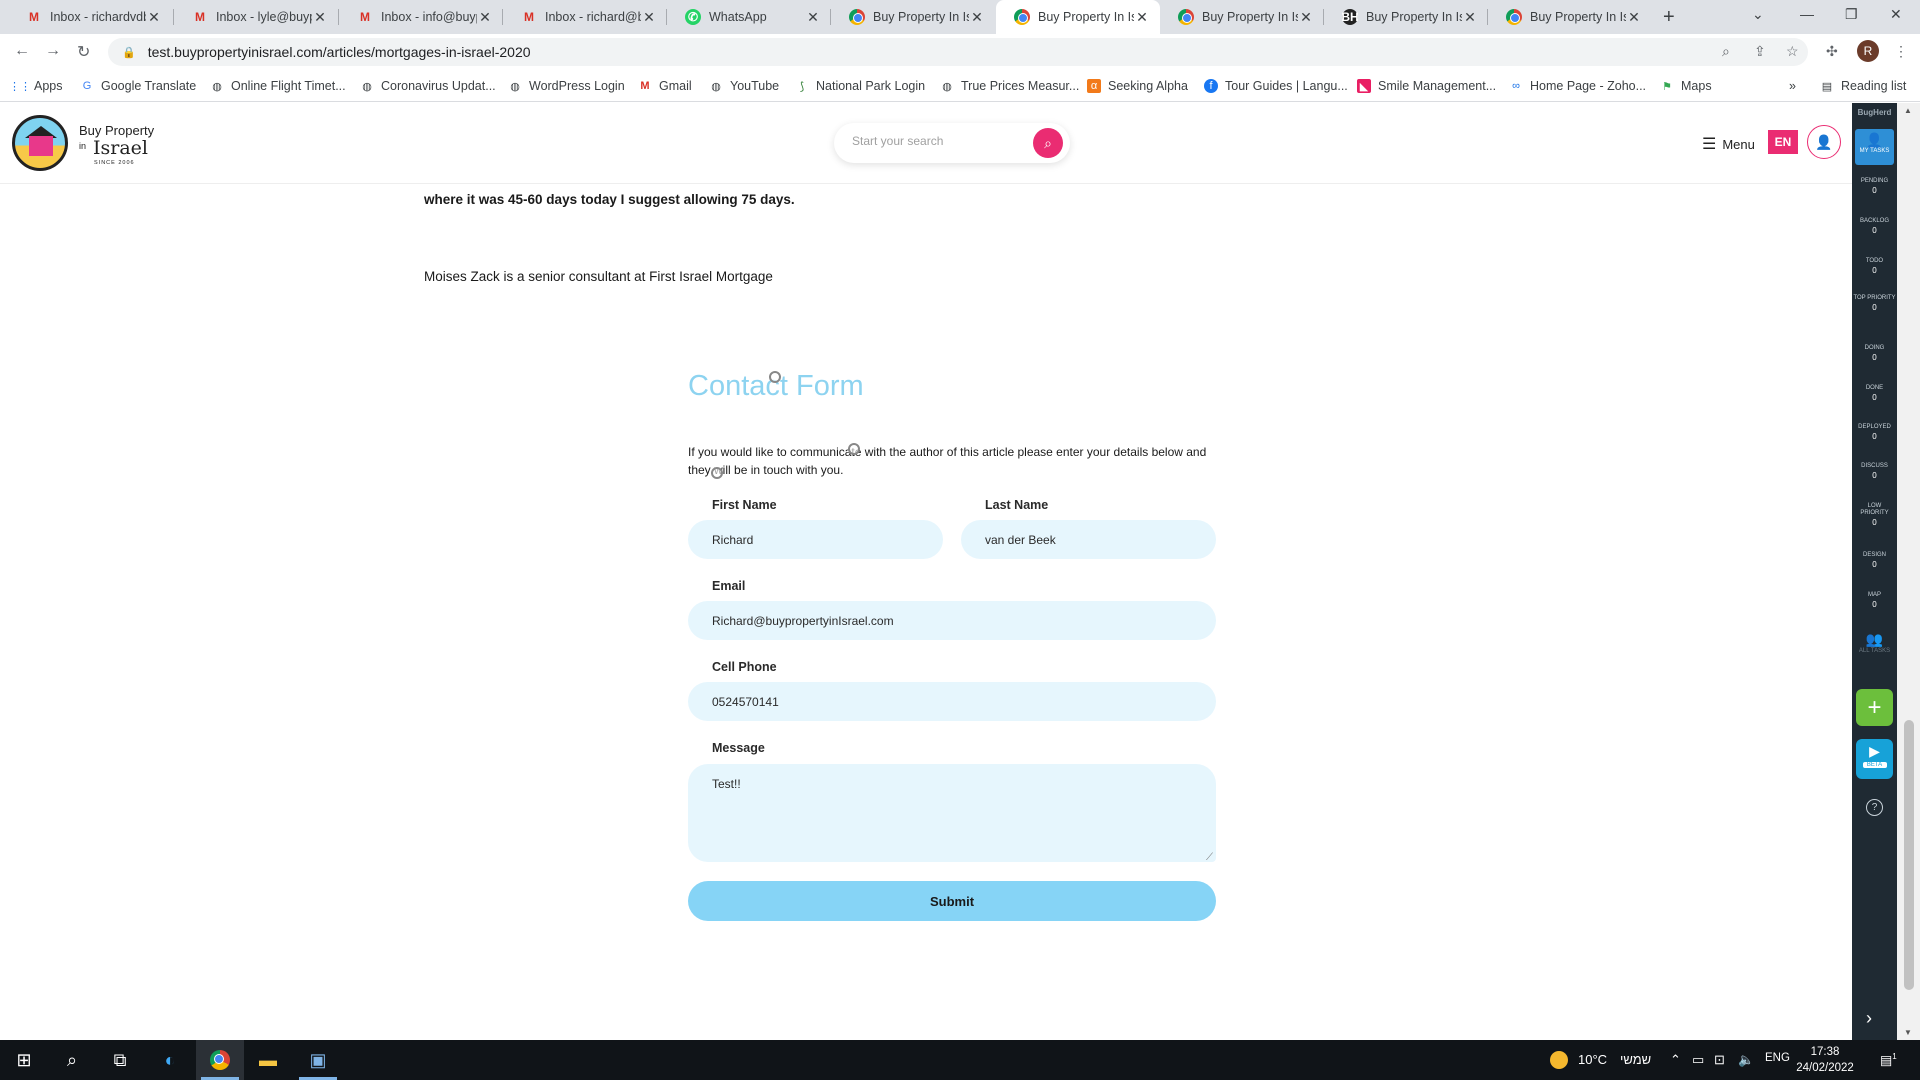 Image resolution: width=1920 pixels, height=1080 pixels. Describe the element at coordinates (36, 86) in the screenshot. I see `bookmark-item: ⋮⋮ Apps` at that location.